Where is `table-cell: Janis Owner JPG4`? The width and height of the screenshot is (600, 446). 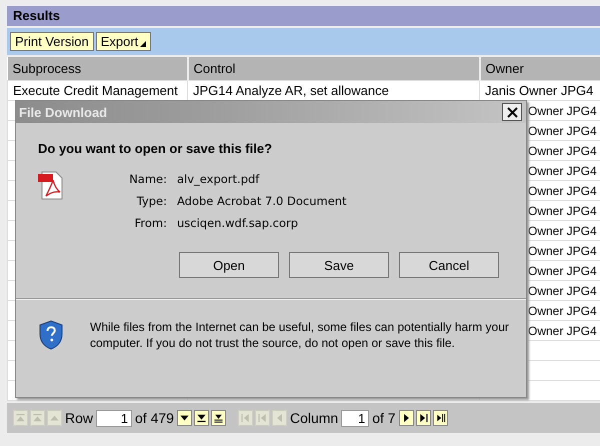
table-cell: Janis Owner JPG4 is located at coordinates (539, 90).